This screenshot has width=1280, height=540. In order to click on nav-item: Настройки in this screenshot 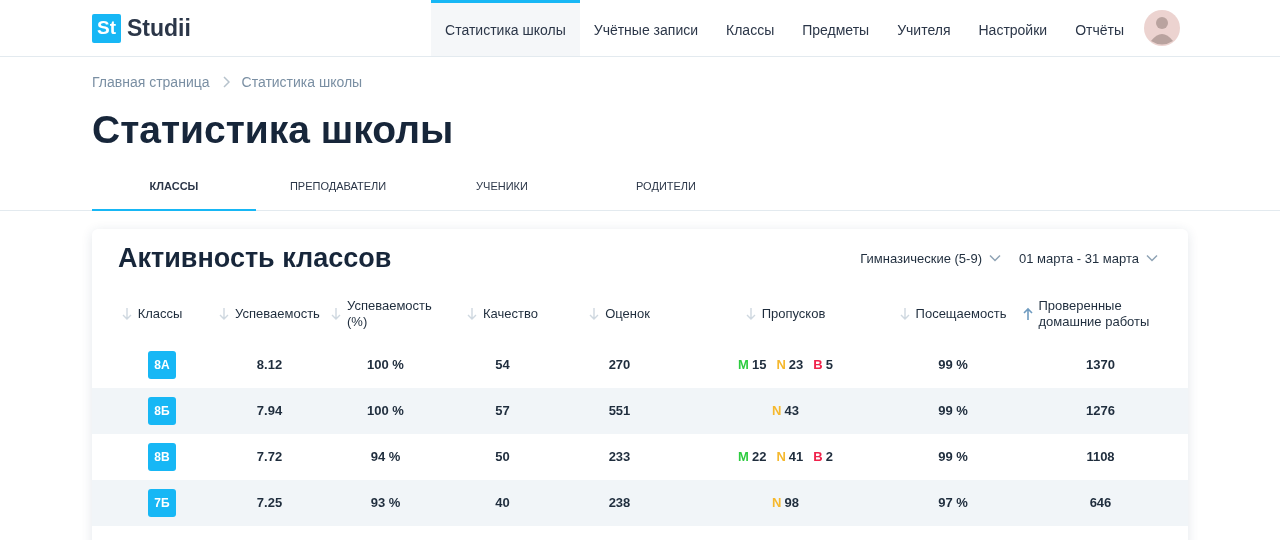, I will do `click(1013, 28)`.